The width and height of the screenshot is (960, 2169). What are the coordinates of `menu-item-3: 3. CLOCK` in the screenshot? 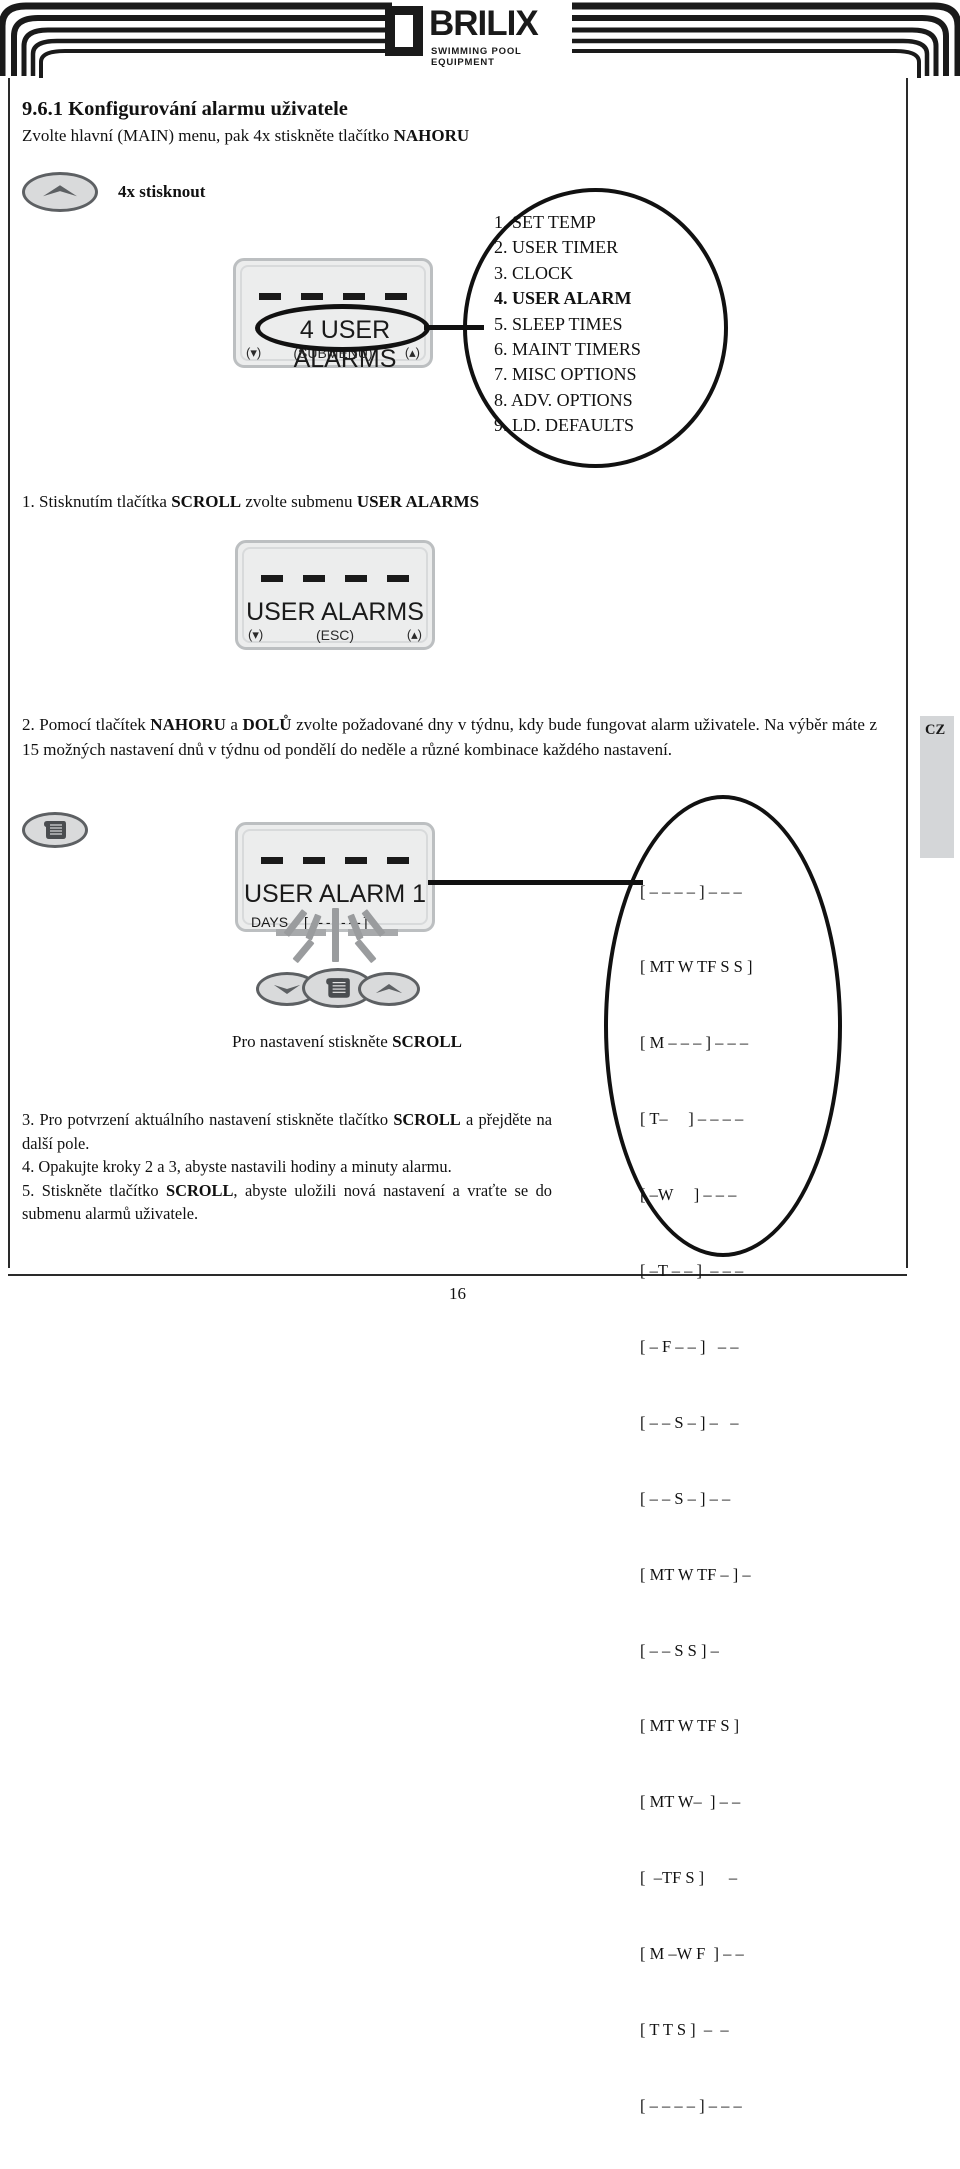 It's located at (567, 273).